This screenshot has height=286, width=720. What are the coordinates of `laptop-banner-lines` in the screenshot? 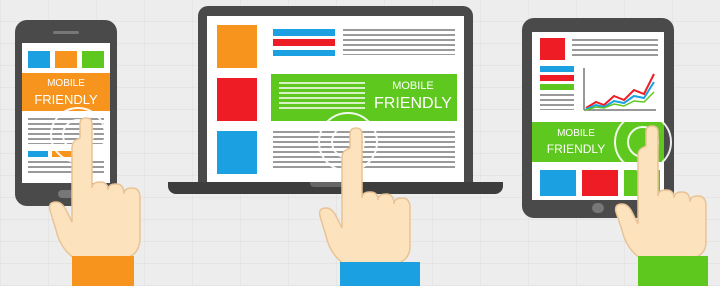 It's located at (322, 97).